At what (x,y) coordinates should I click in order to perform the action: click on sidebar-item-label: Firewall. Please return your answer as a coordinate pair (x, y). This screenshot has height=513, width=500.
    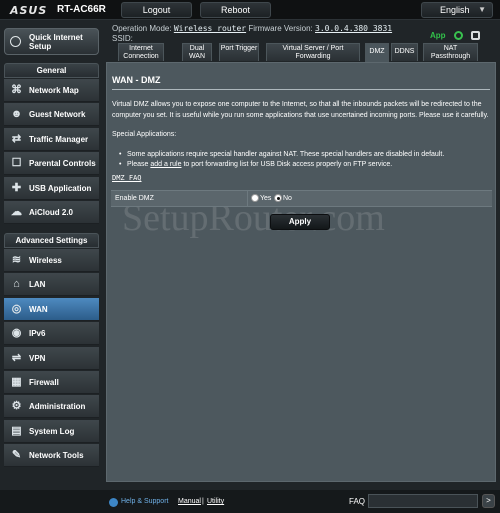
    Looking at the image, I should click on (44, 382).